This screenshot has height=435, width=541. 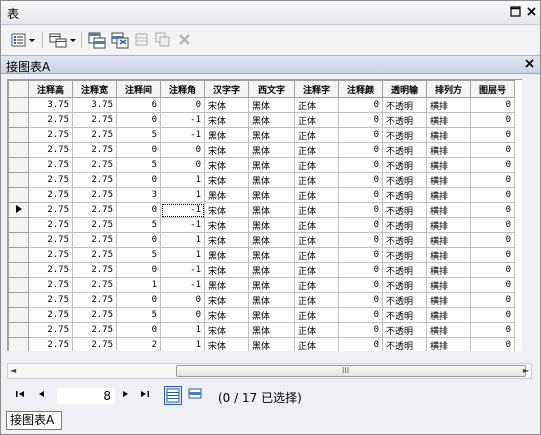 I want to click on scroll-left-arrow-icon: ◄, so click(x=13, y=370).